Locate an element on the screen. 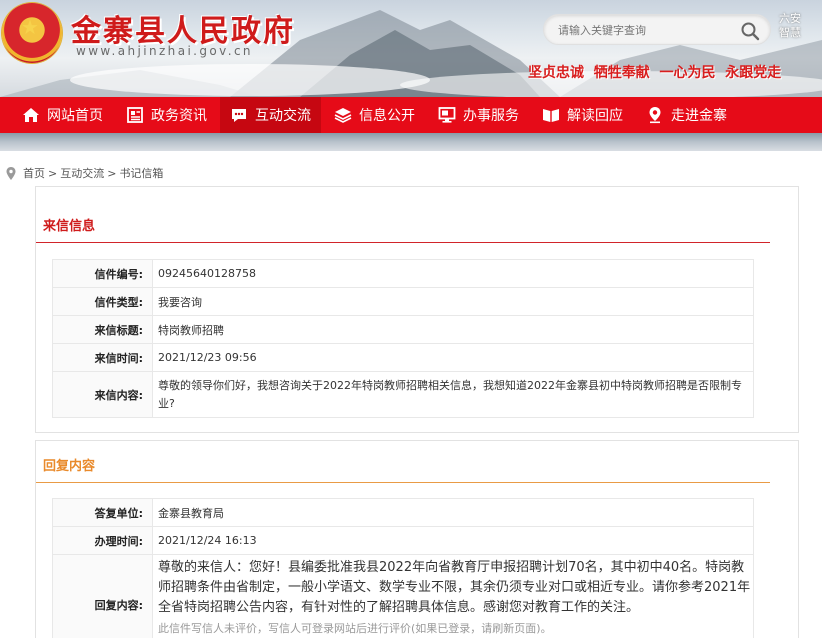  banner-strip is located at coordinates (411, 142).